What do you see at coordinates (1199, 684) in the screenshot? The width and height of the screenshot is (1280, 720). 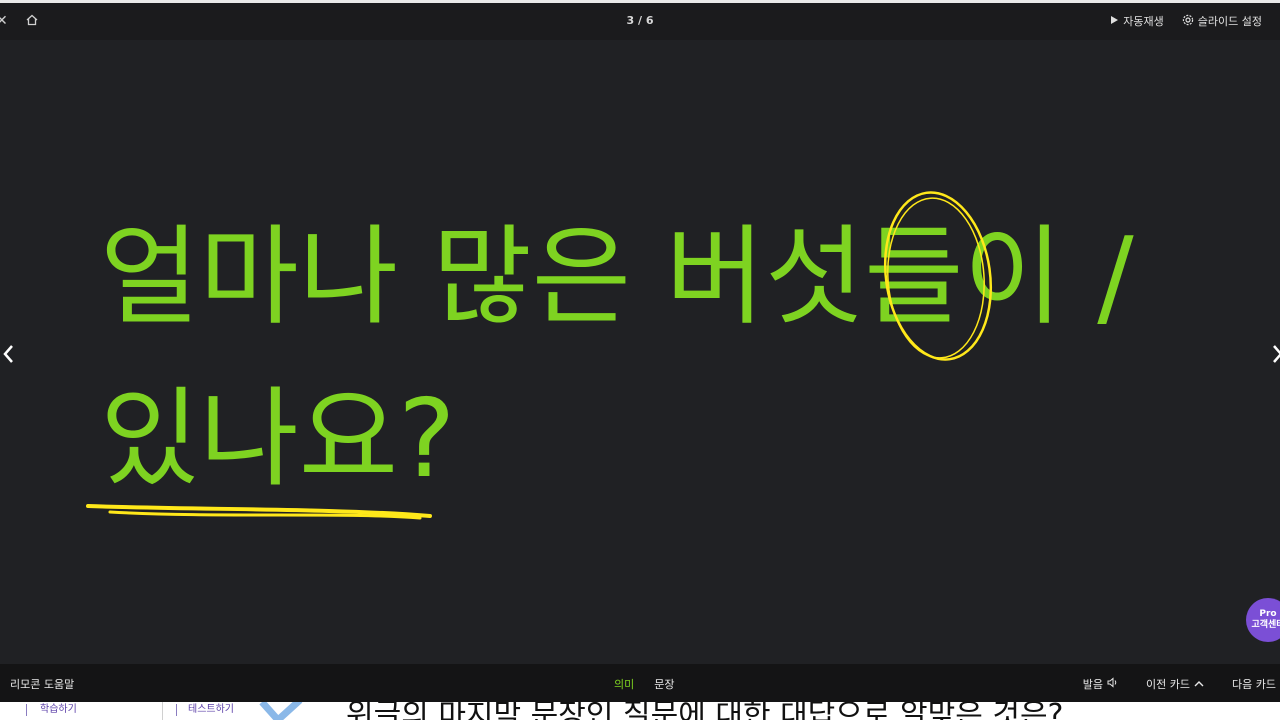 I see `chevron-up-icon` at bounding box center [1199, 684].